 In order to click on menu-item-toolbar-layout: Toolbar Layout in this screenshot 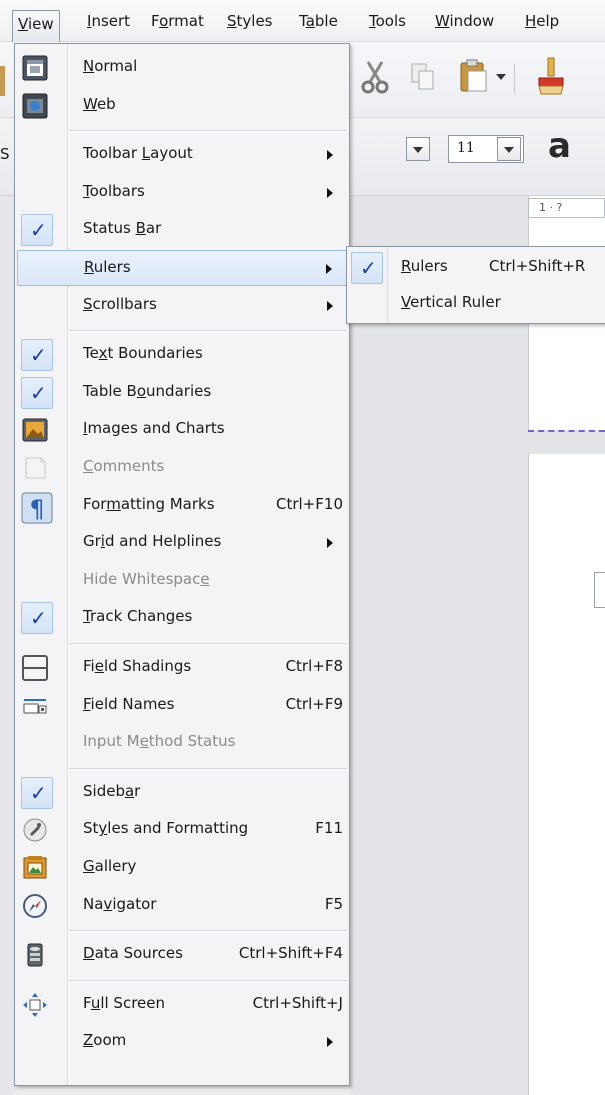, I will do `click(182, 155)`.